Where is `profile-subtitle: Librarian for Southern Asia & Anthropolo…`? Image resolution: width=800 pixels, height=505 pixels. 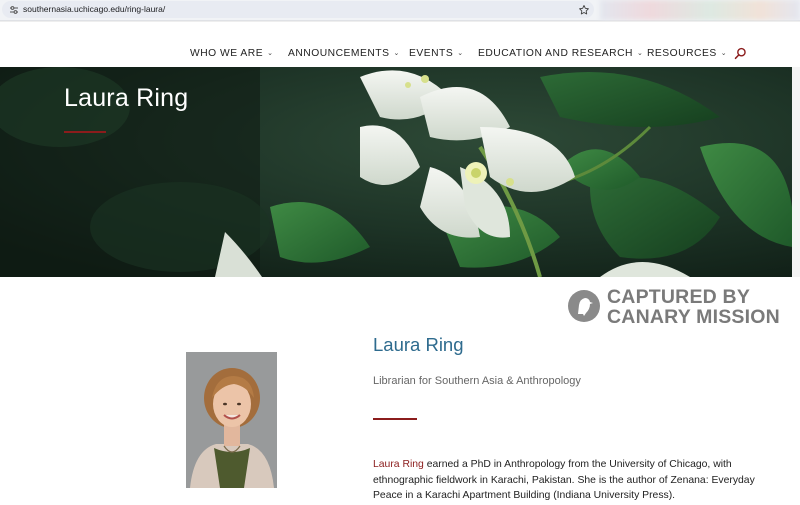 profile-subtitle: Librarian for Southern Asia & Anthropolo… is located at coordinates (477, 381).